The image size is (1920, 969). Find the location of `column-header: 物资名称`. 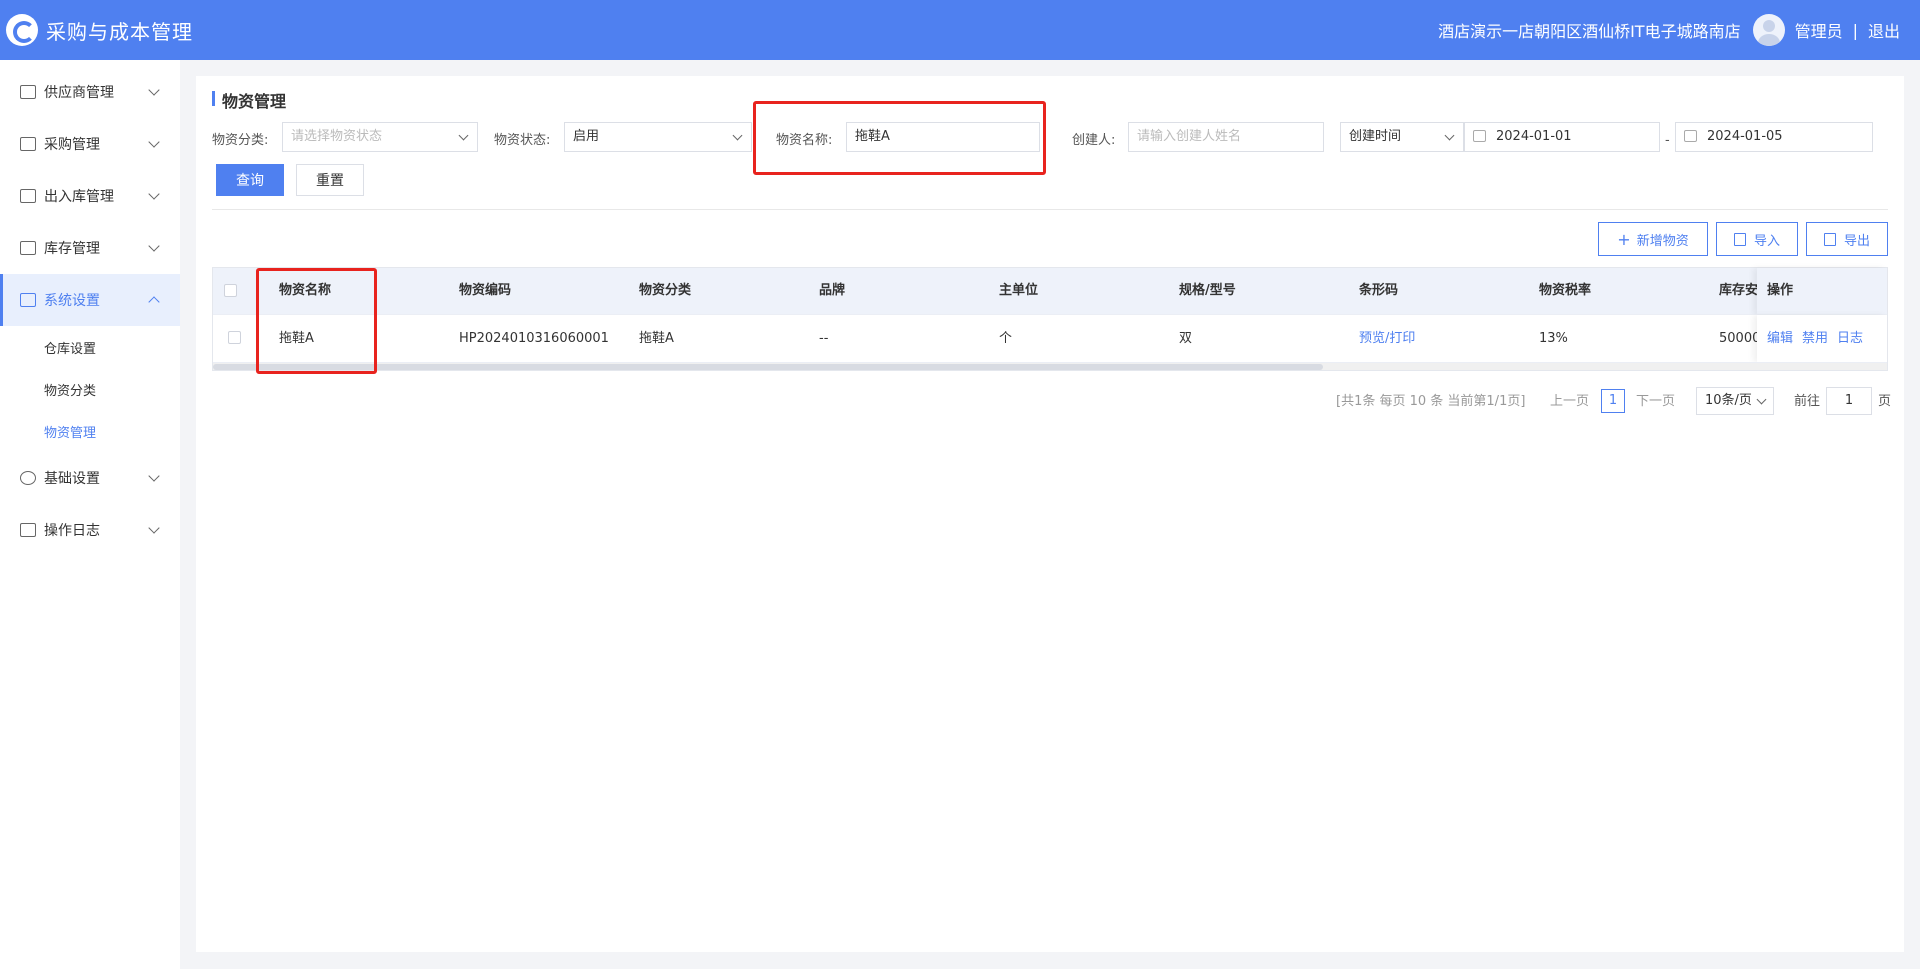

column-header: 物资名称 is located at coordinates (305, 291).